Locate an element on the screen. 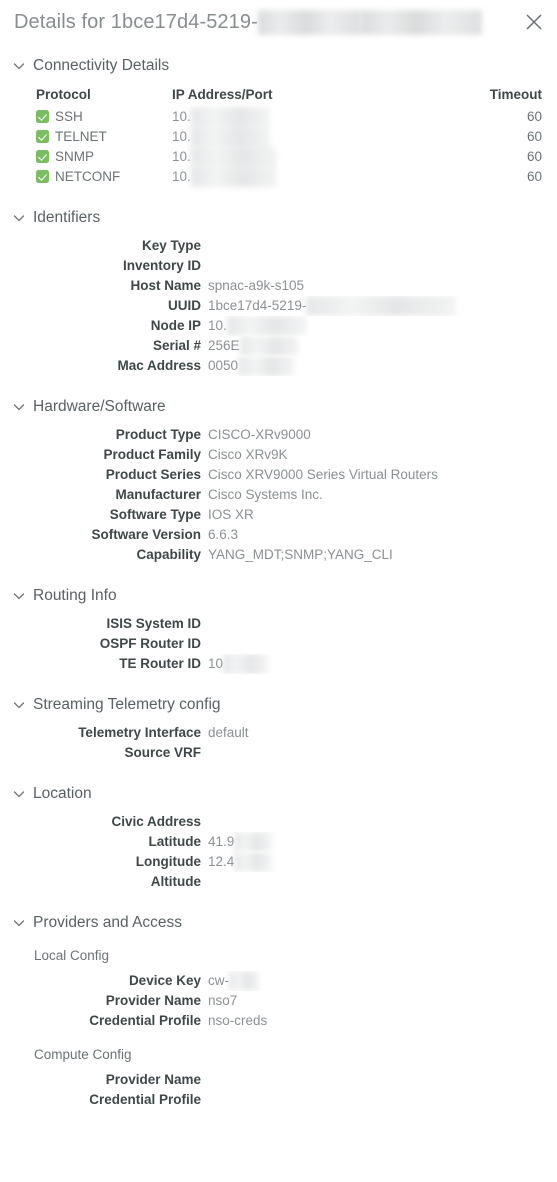  detail-label: Serial # is located at coordinates (176, 345).